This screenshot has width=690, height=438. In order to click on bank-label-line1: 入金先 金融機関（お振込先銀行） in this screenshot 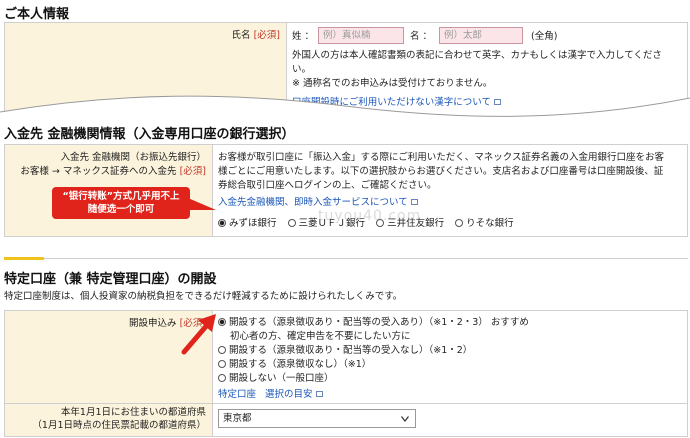, I will do `click(133, 157)`.